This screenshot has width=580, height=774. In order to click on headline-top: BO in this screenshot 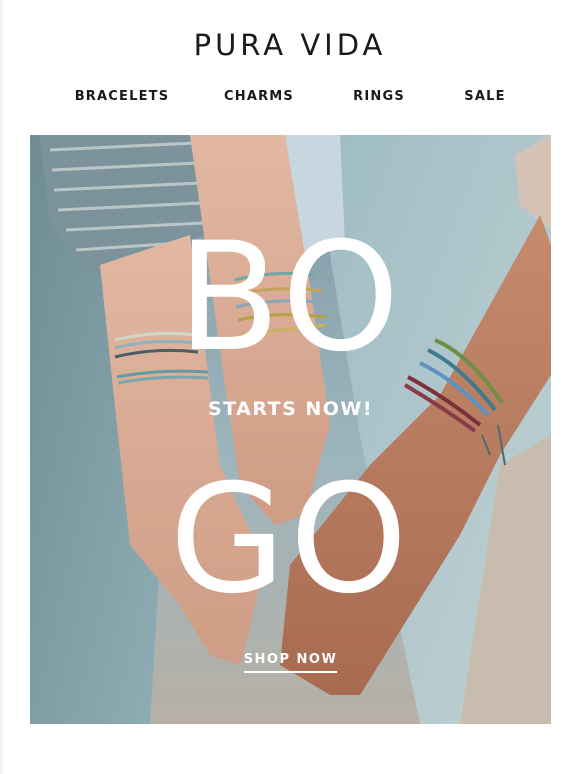, I will do `click(290, 298)`.